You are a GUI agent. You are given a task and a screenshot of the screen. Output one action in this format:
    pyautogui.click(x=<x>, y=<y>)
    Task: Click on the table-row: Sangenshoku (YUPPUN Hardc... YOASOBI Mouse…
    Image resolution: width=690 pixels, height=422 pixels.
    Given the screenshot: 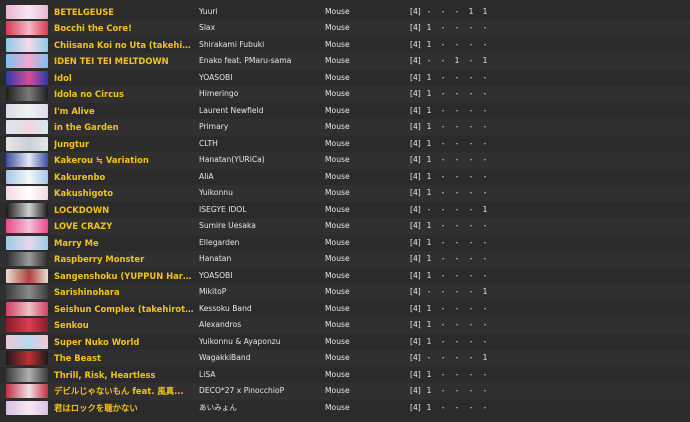 What is the action you would take?
    pyautogui.click(x=345, y=276)
    